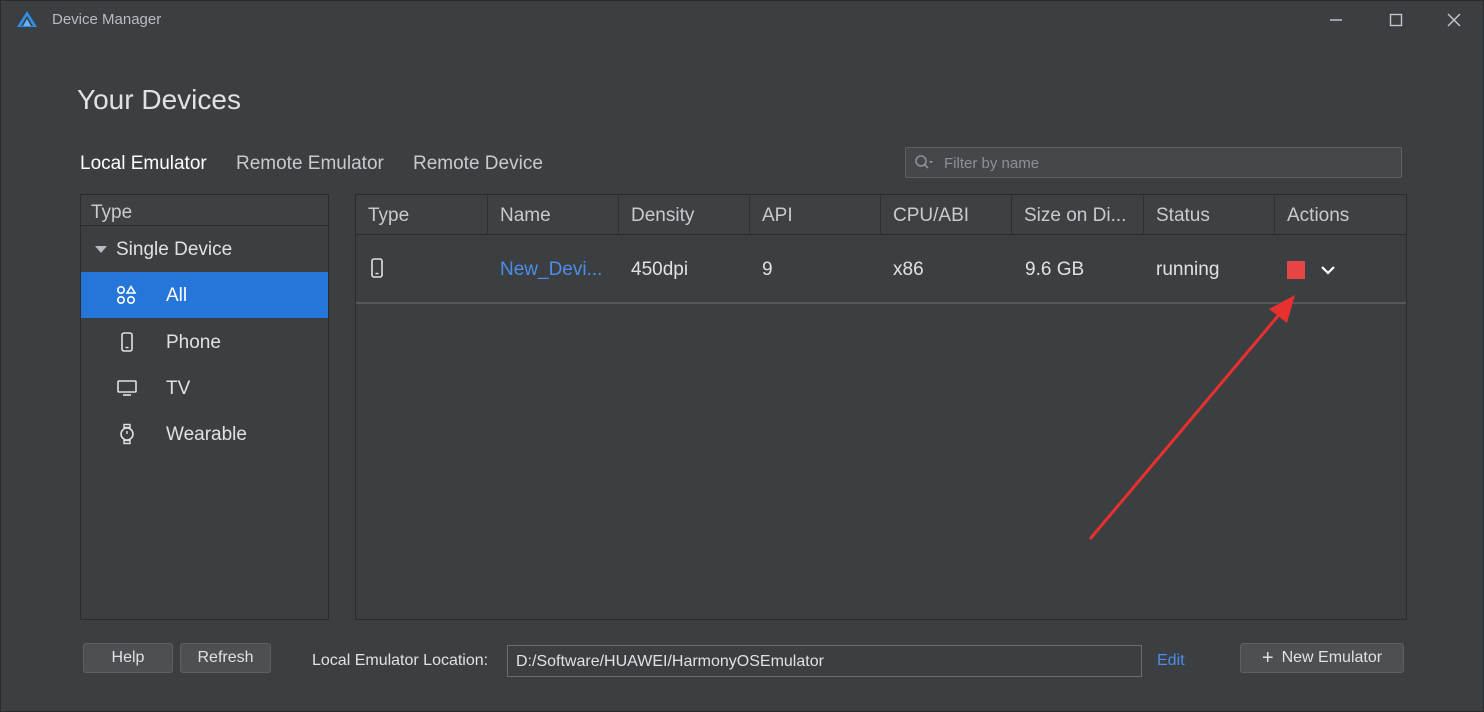 The width and height of the screenshot is (1484, 712). I want to click on filter-input, so click(1164, 163).